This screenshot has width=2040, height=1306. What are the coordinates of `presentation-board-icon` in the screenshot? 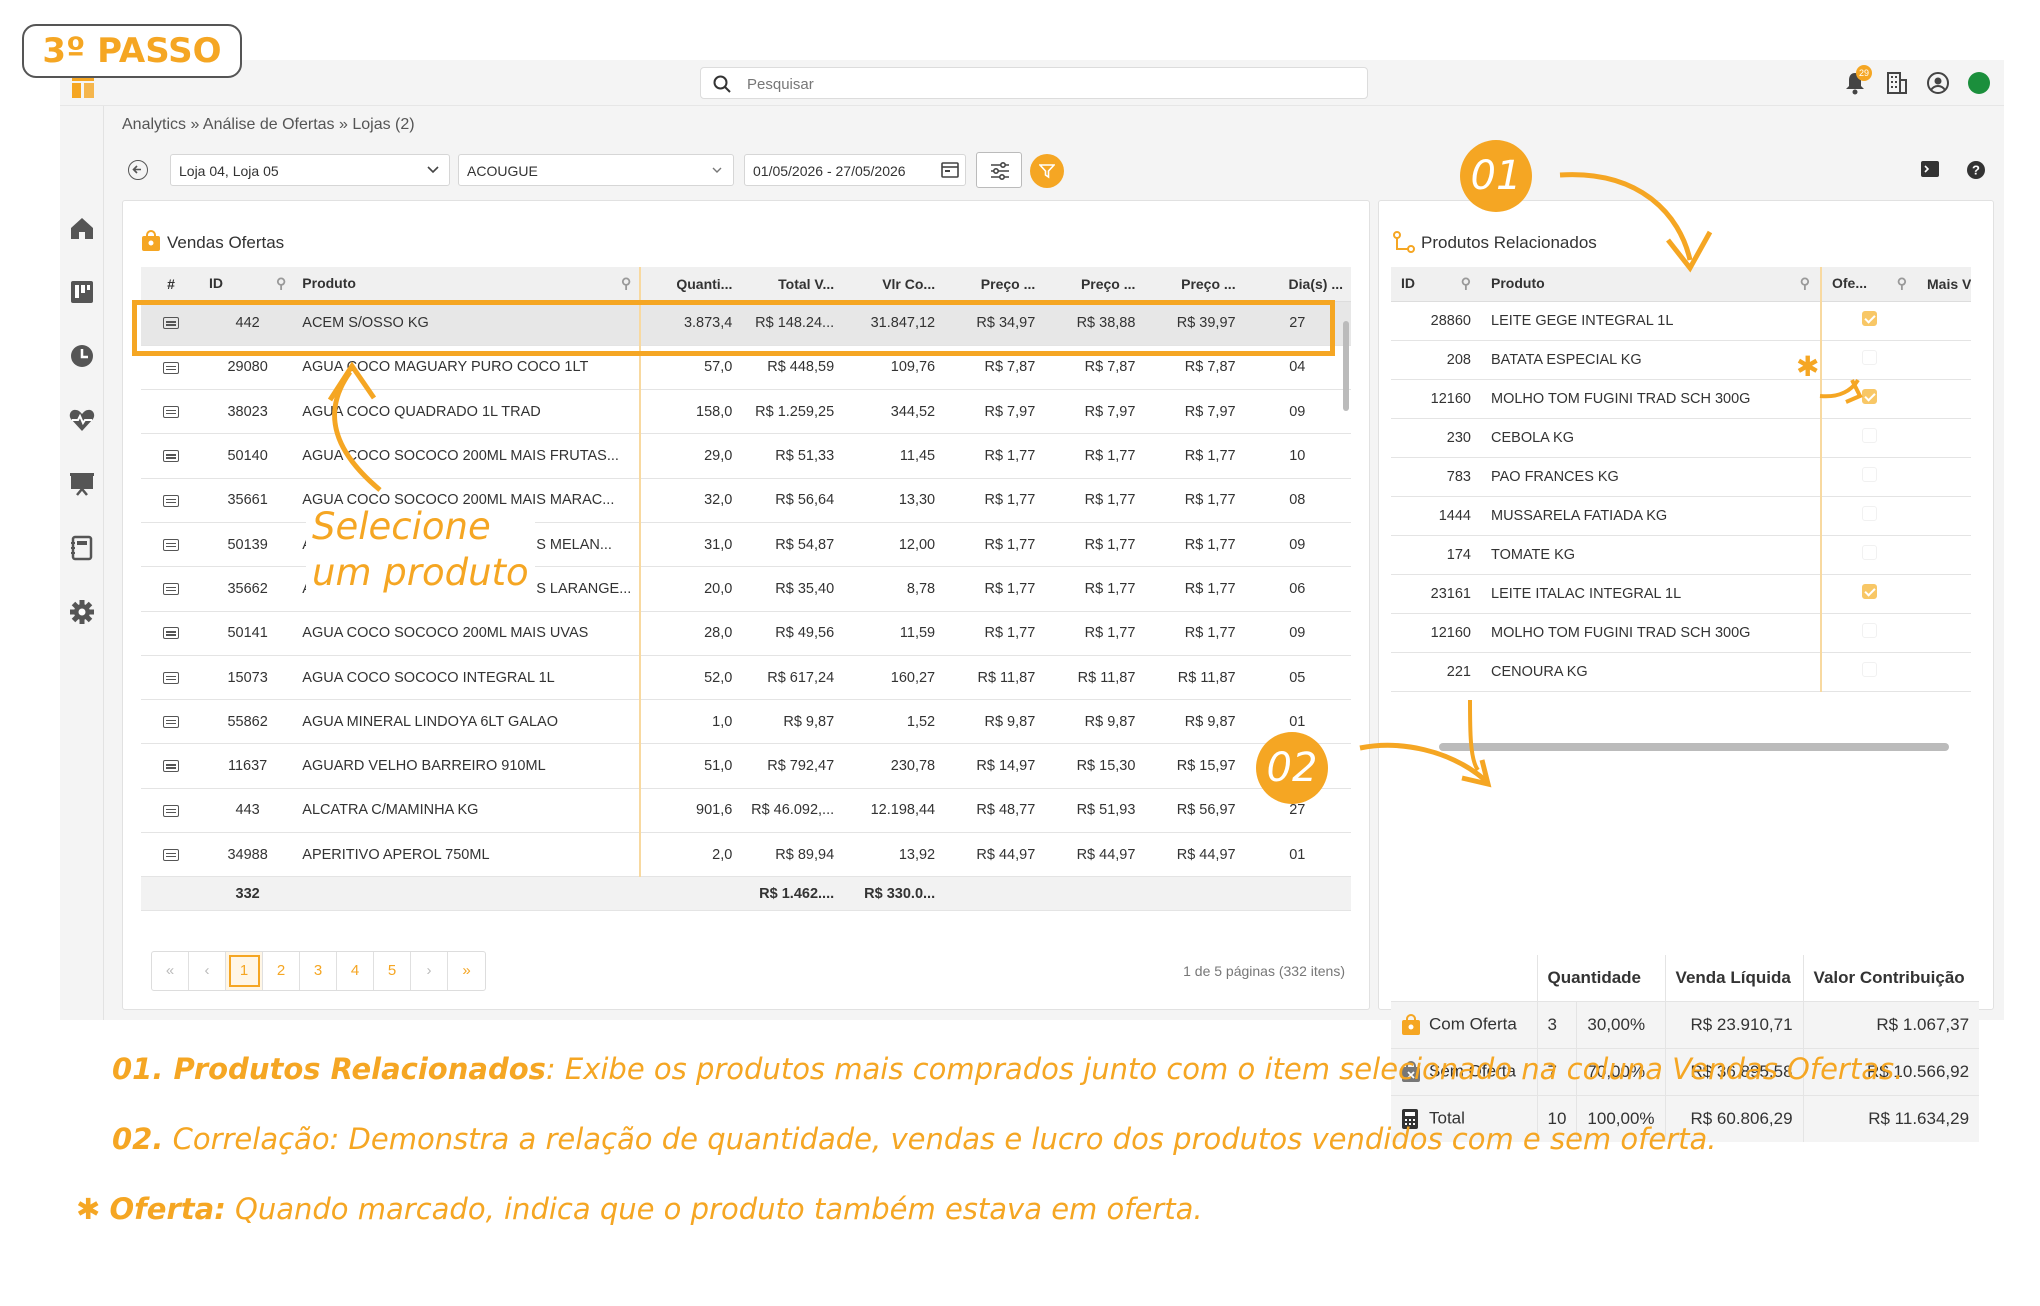 It's located at (82, 484).